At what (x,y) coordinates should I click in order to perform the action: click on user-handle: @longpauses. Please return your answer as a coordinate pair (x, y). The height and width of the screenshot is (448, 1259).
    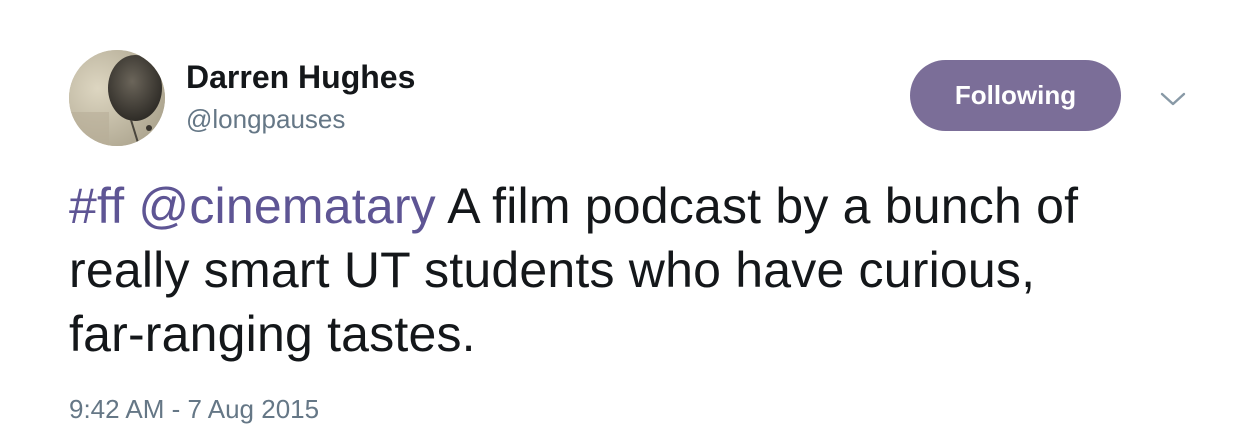
    Looking at the image, I should click on (265, 119).